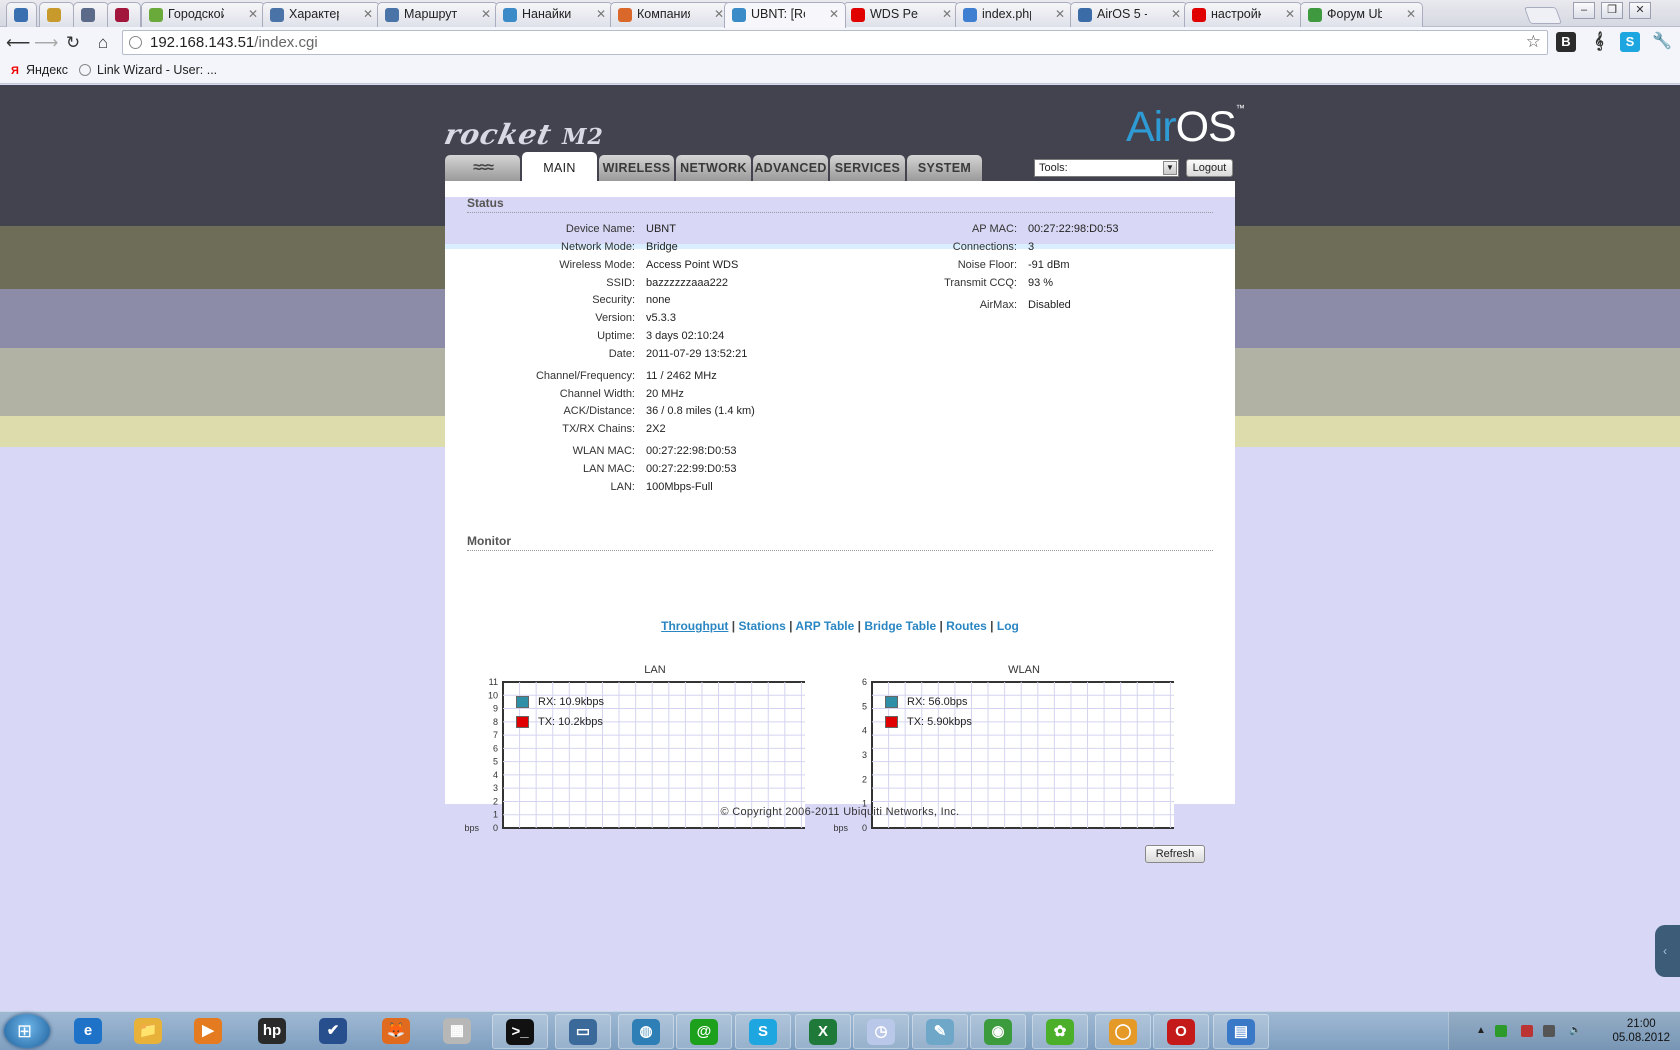 This screenshot has height=1050, width=1680. What do you see at coordinates (321, 14) in the screenshot?
I see `browser-tab: Характеристи ✕` at bounding box center [321, 14].